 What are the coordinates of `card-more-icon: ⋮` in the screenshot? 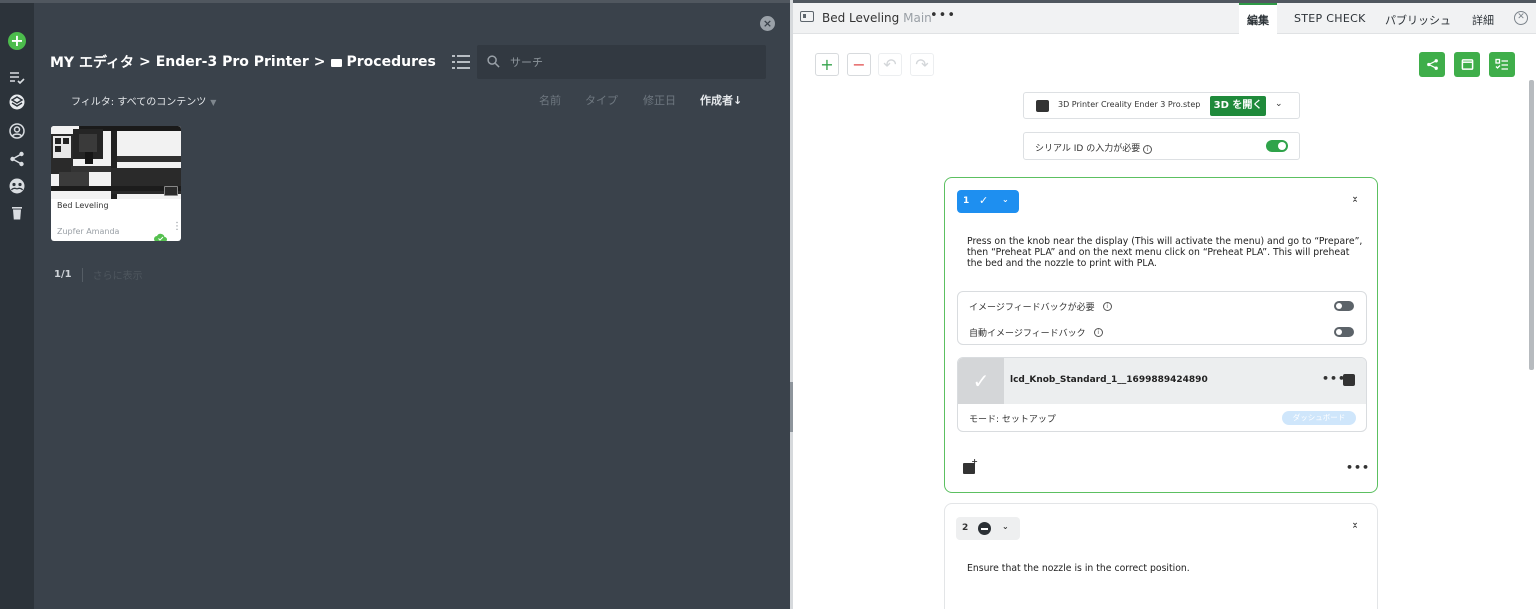 It's located at (176, 230).